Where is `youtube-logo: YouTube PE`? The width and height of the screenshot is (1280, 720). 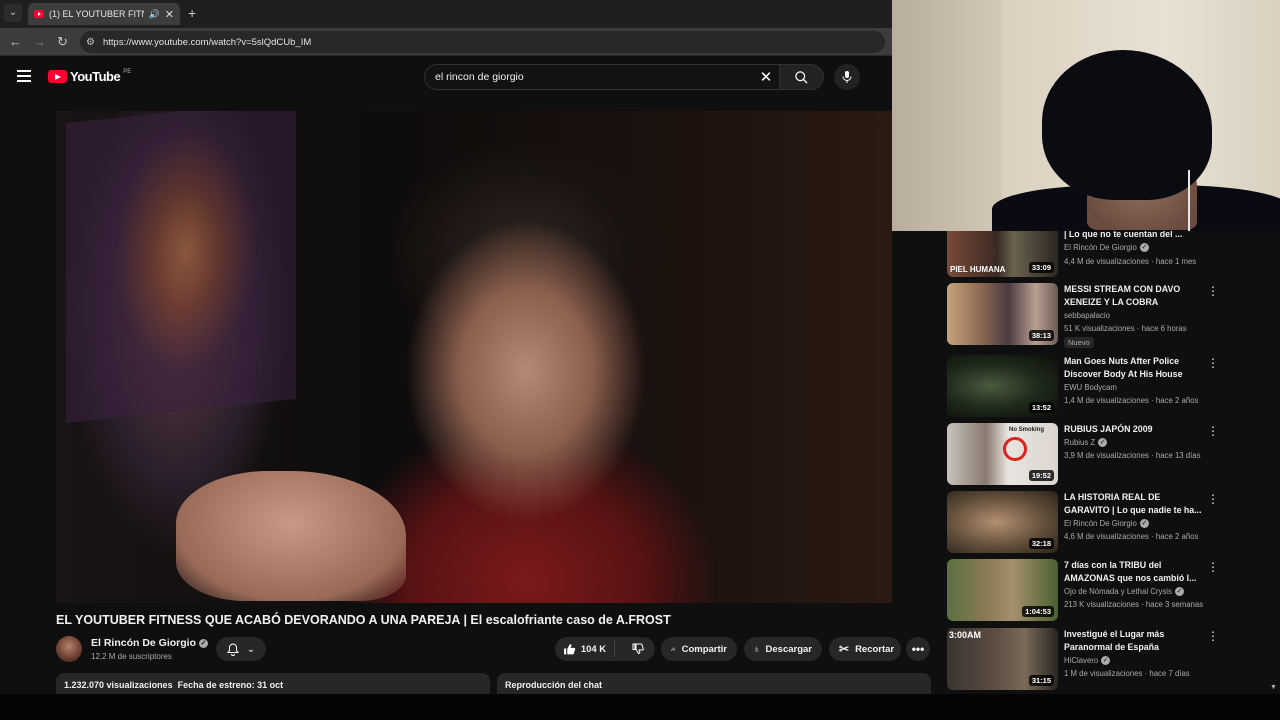 youtube-logo: YouTube PE is located at coordinates (89, 76).